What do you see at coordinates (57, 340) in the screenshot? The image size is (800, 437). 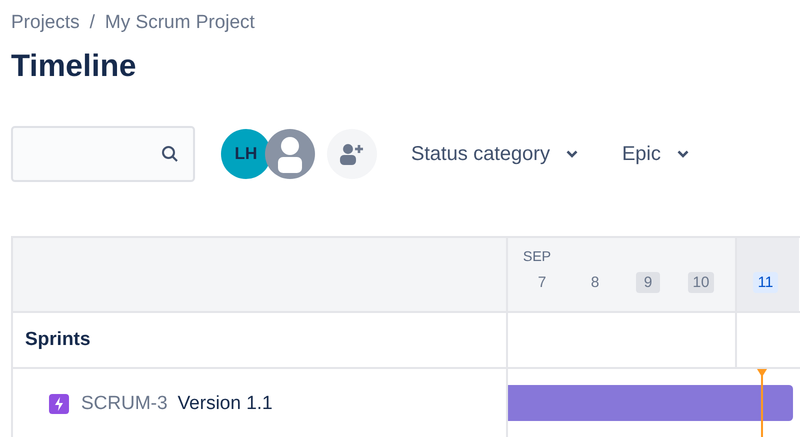 I see `section-title: Sprints` at bounding box center [57, 340].